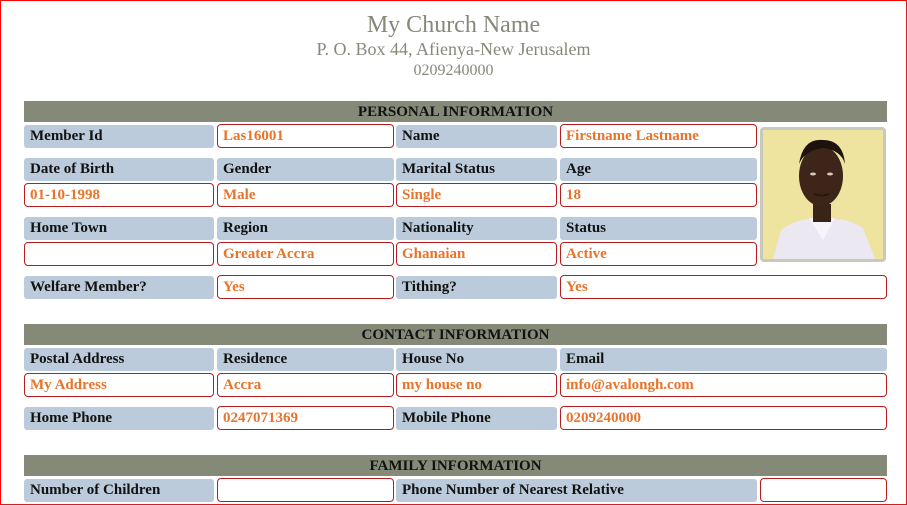  Describe the element at coordinates (305, 136) in the screenshot. I see `member-id-field: Las16001` at that location.